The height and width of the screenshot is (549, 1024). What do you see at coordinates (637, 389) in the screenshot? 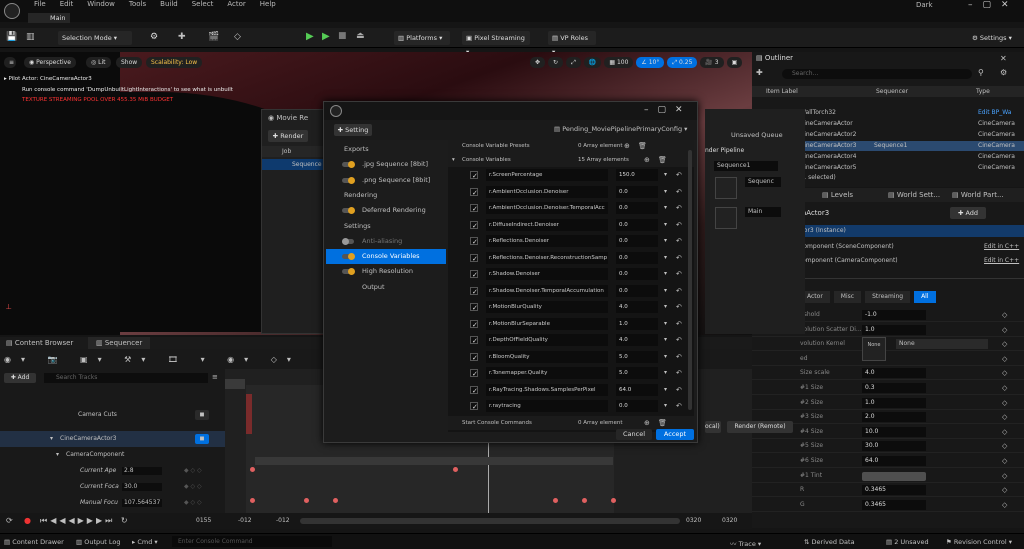
I see `cvar-value-field: 64.0` at bounding box center [637, 389].